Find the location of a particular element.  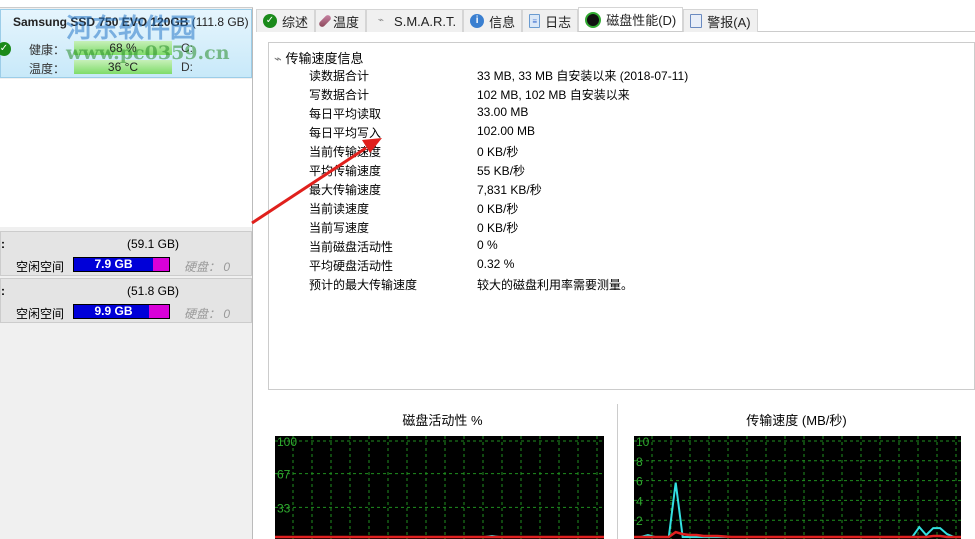

info-row: 当前磁盘活动性 0 % is located at coordinates (403, 246).